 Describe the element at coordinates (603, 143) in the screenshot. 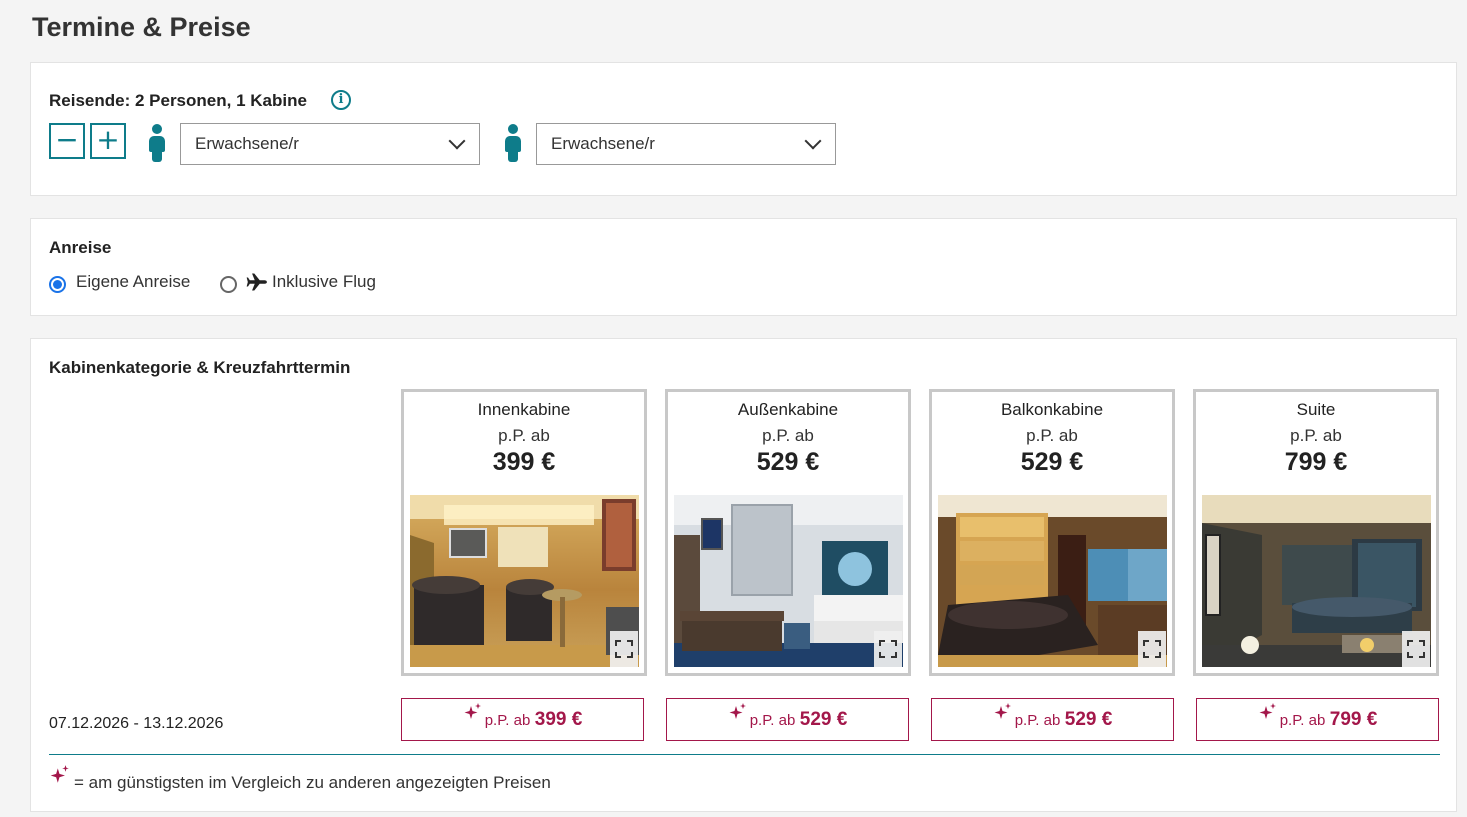

I see `traveler-2-type-value: Erwachsene/r` at that location.